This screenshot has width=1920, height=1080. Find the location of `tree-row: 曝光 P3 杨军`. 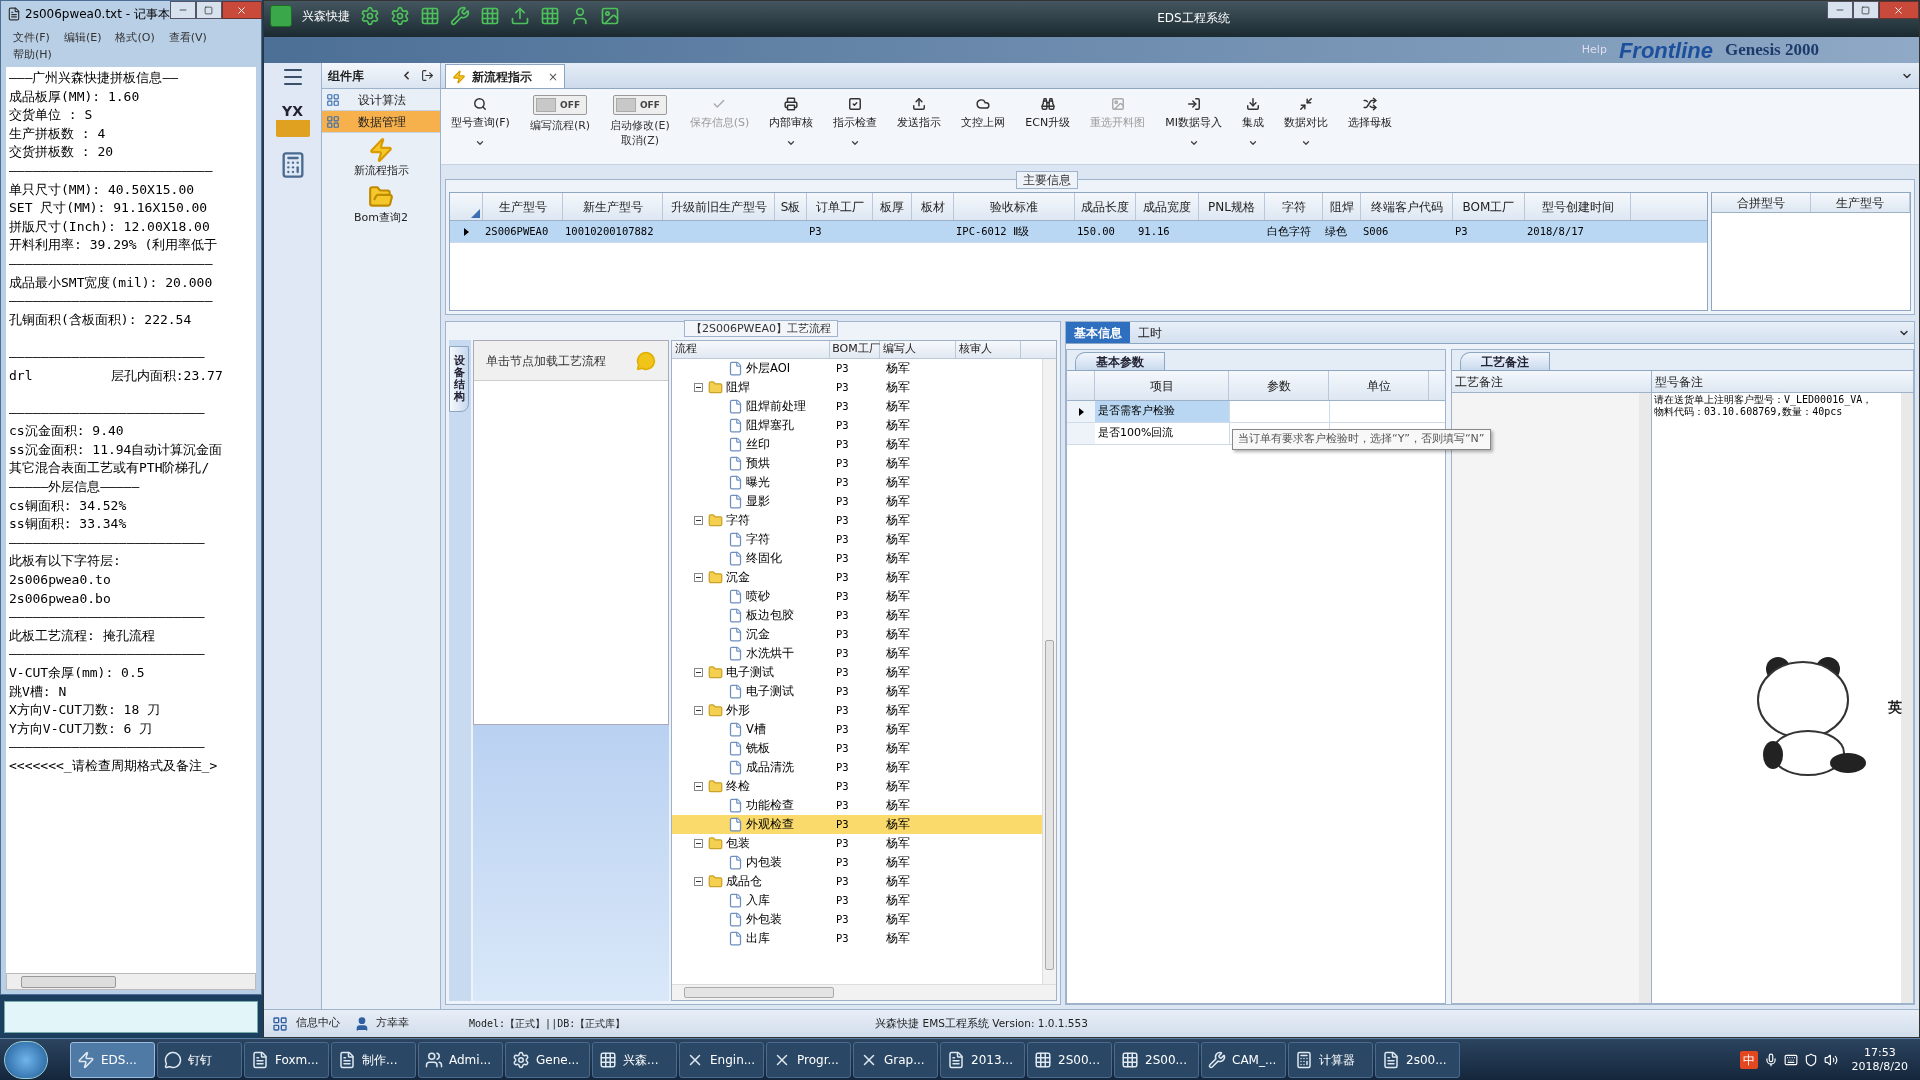

tree-row: 曝光 P3 杨军 is located at coordinates (857, 482).